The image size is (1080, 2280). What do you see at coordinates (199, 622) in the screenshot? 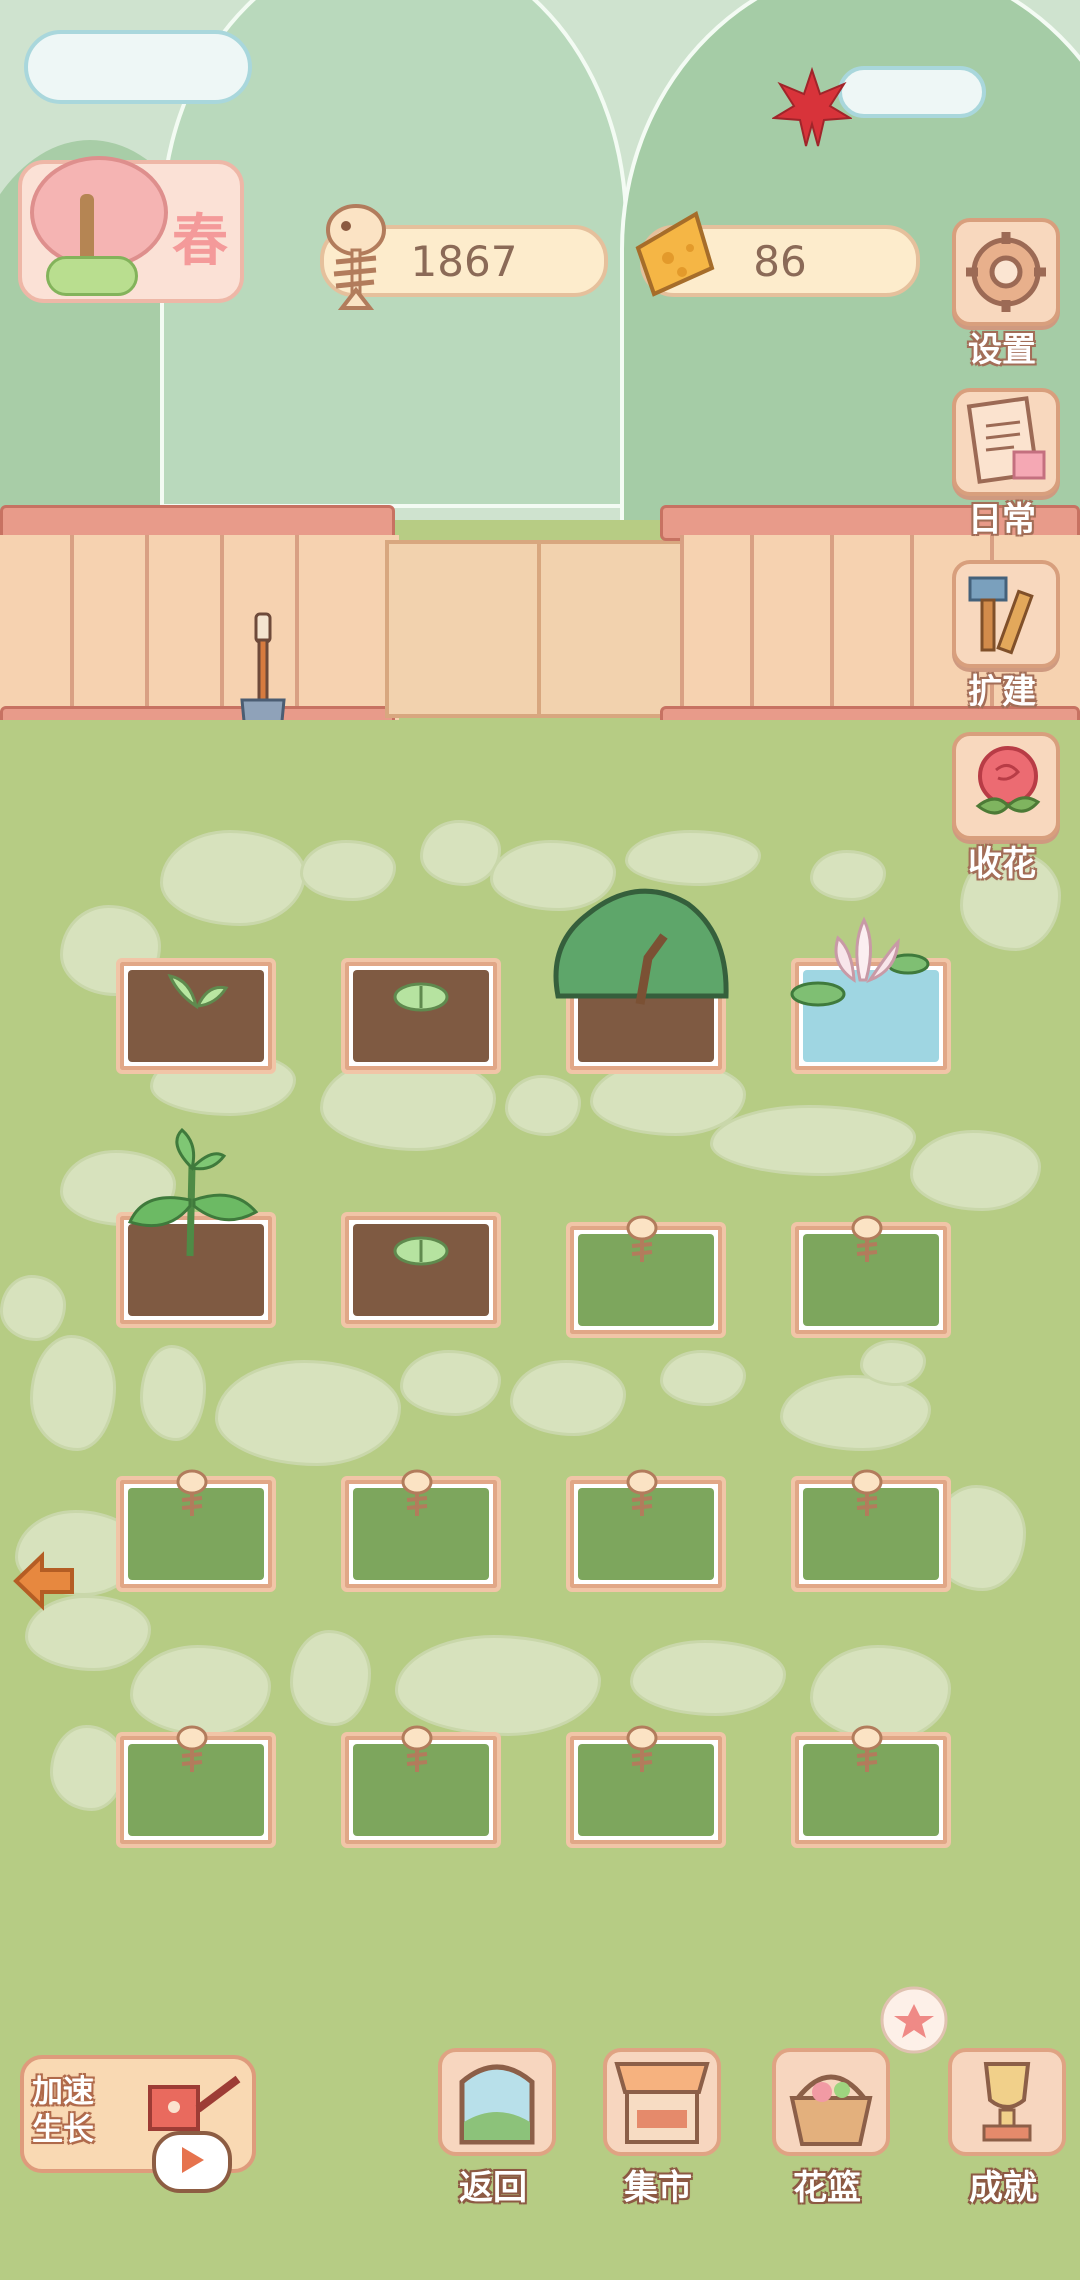
I see `fence-left` at bounding box center [199, 622].